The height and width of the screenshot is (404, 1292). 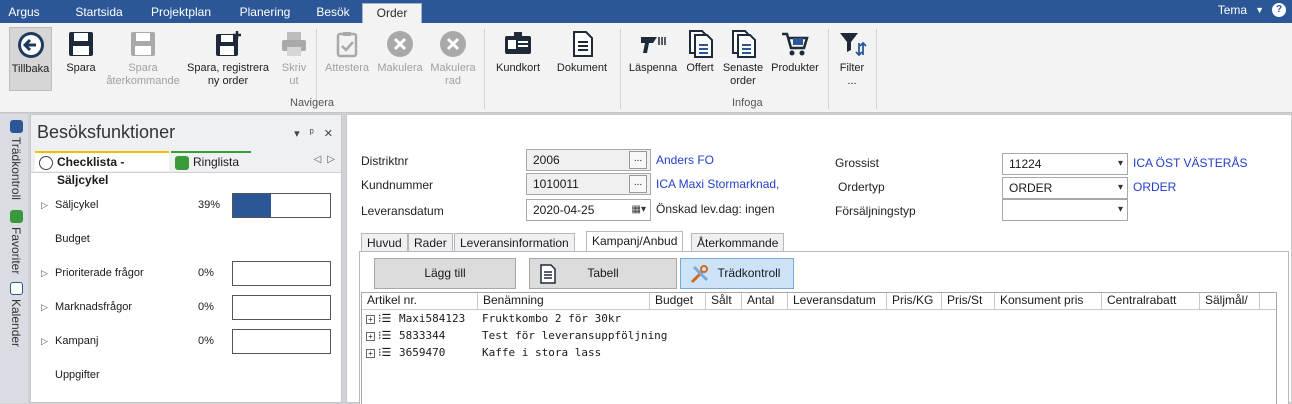 I want to click on checklist-item: ▷ Säljcykel 39%, so click(x=186, y=208).